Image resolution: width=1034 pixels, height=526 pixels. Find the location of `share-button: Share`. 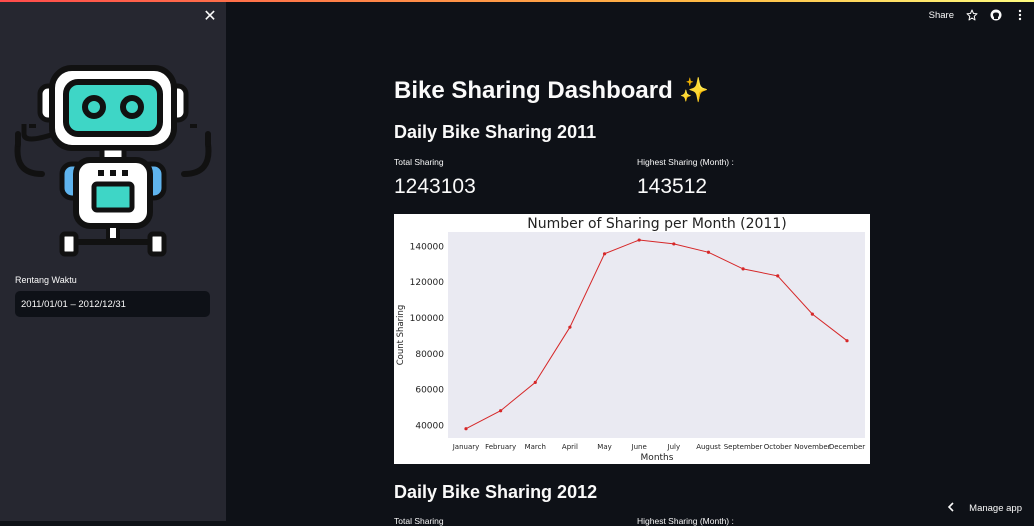

share-button: Share is located at coordinates (941, 15).